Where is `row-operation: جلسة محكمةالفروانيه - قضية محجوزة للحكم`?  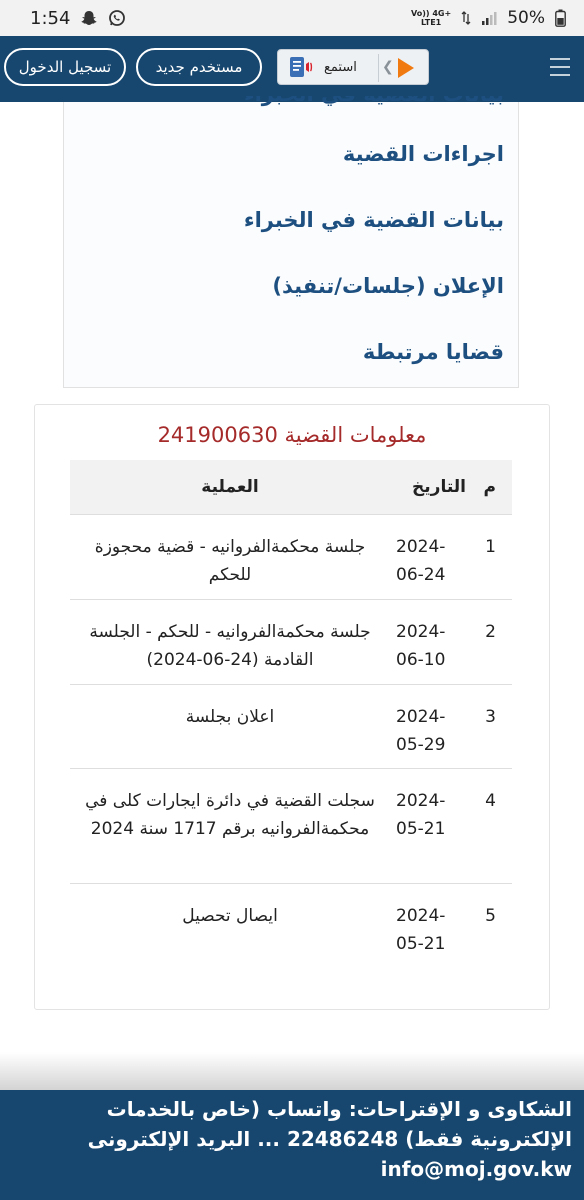 row-operation: جلسة محكمةالفروانيه - قضية محجوزة للحكم is located at coordinates (228, 557).